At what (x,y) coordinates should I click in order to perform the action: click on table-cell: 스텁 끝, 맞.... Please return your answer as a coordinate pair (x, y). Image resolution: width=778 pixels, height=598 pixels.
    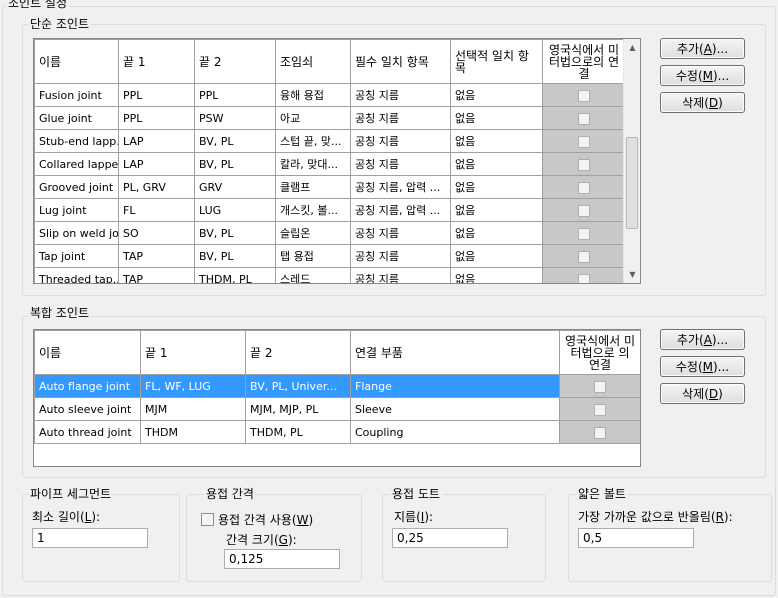
    Looking at the image, I should click on (313, 141).